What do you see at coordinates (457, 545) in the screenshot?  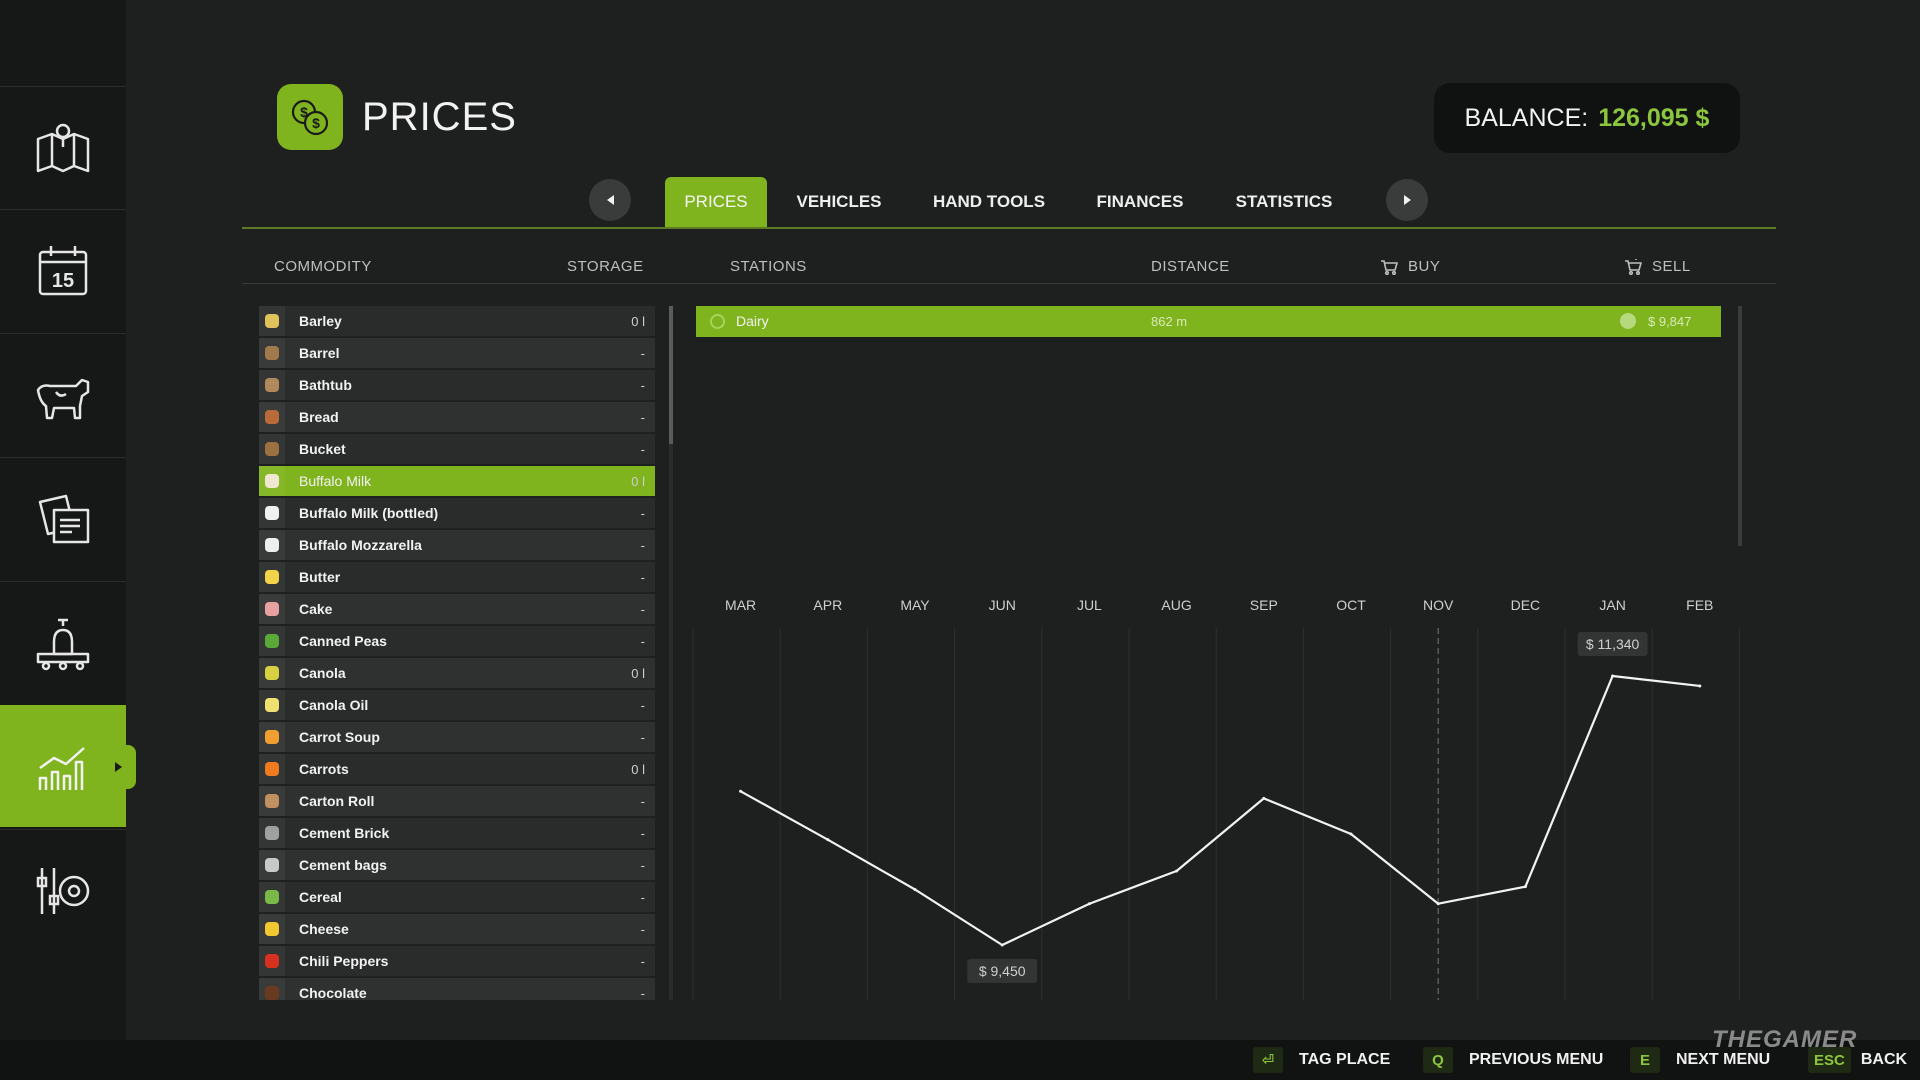 I see `commodity-row: Buffalo Mozzarella -` at bounding box center [457, 545].